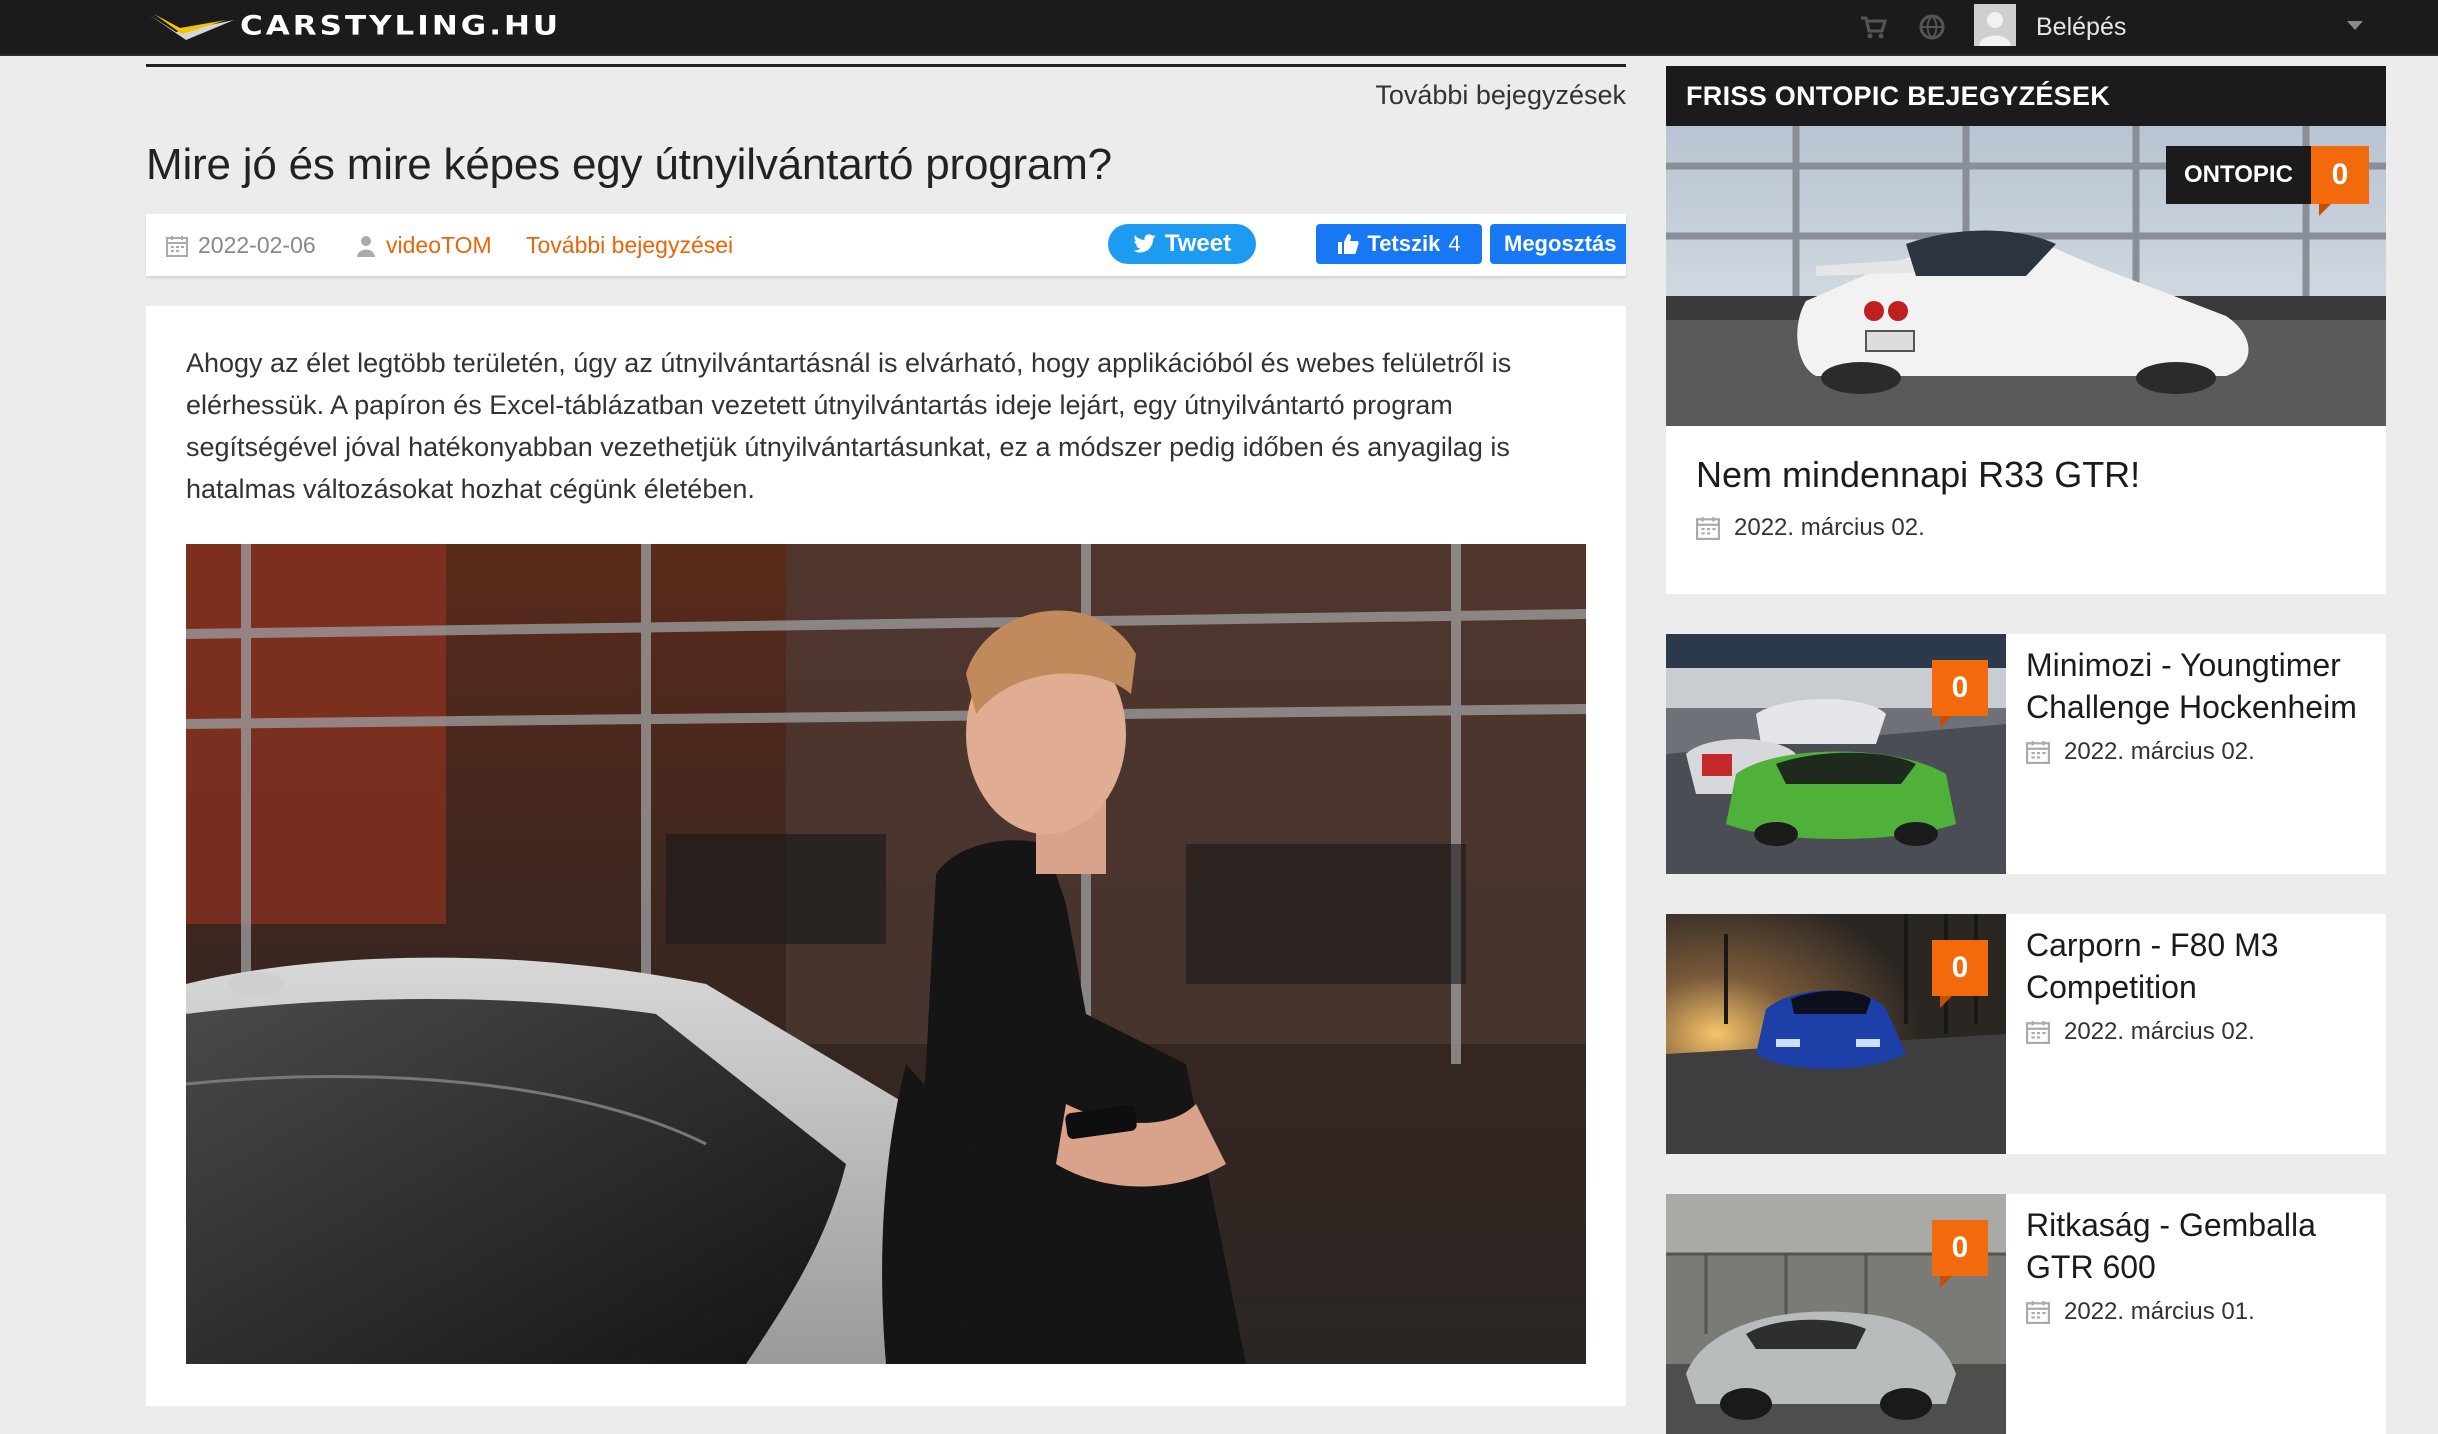  I want to click on featured-post-date: 2022. március 02., so click(1810, 528).